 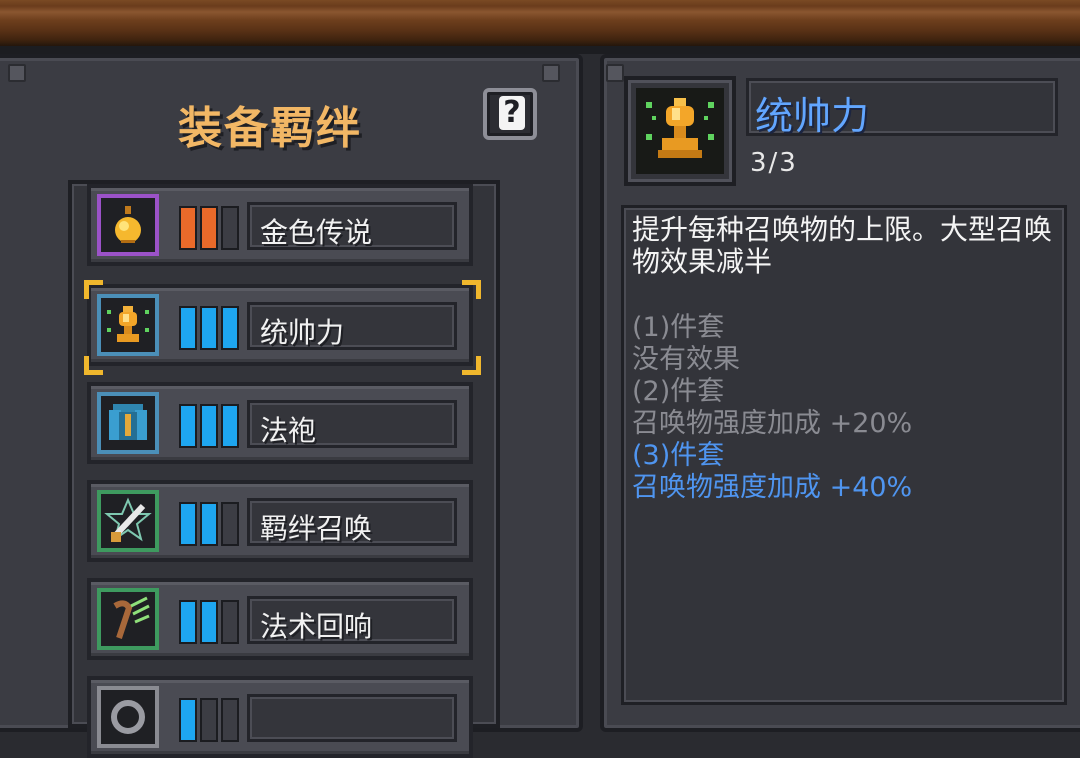 I want to click on bond-row-spell-echo: 法术回响, so click(x=280, y=619).